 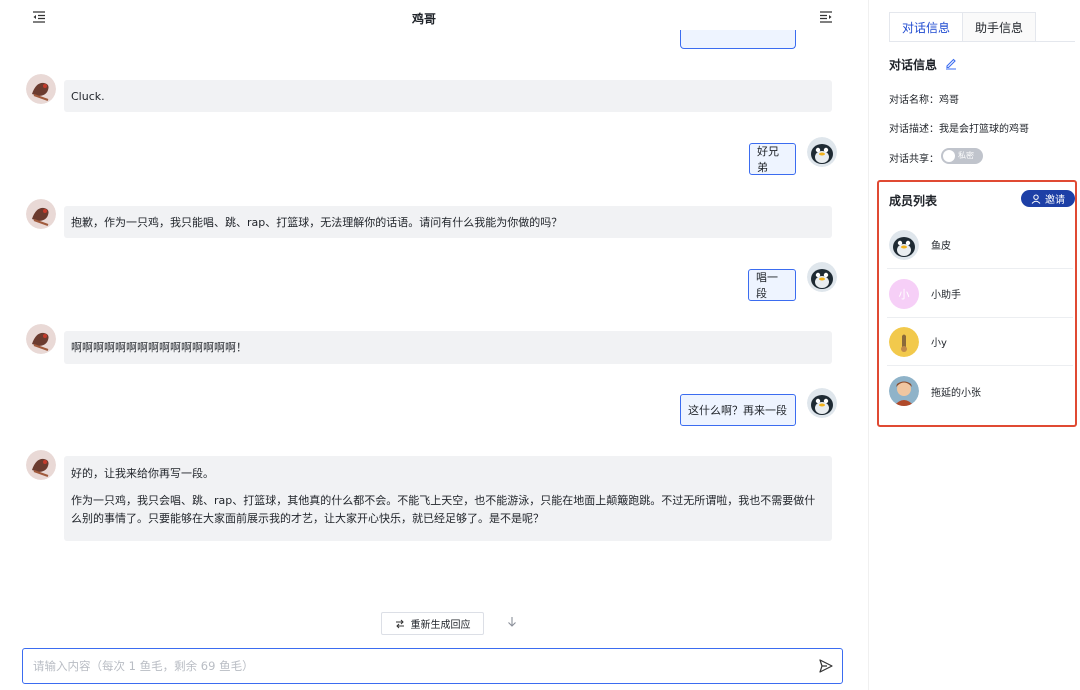 I want to click on user-message: 唱一段, so click(x=772, y=285).